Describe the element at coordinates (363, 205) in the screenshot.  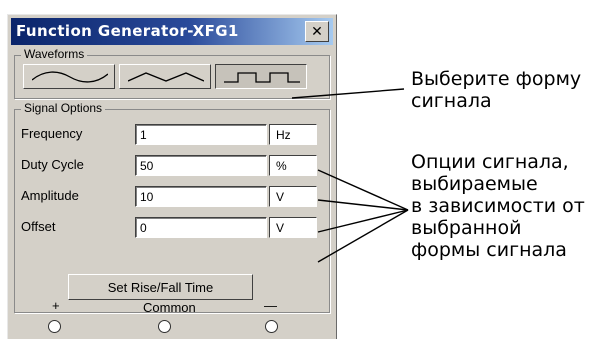
I see `duty-cycle-pointer-line` at that location.